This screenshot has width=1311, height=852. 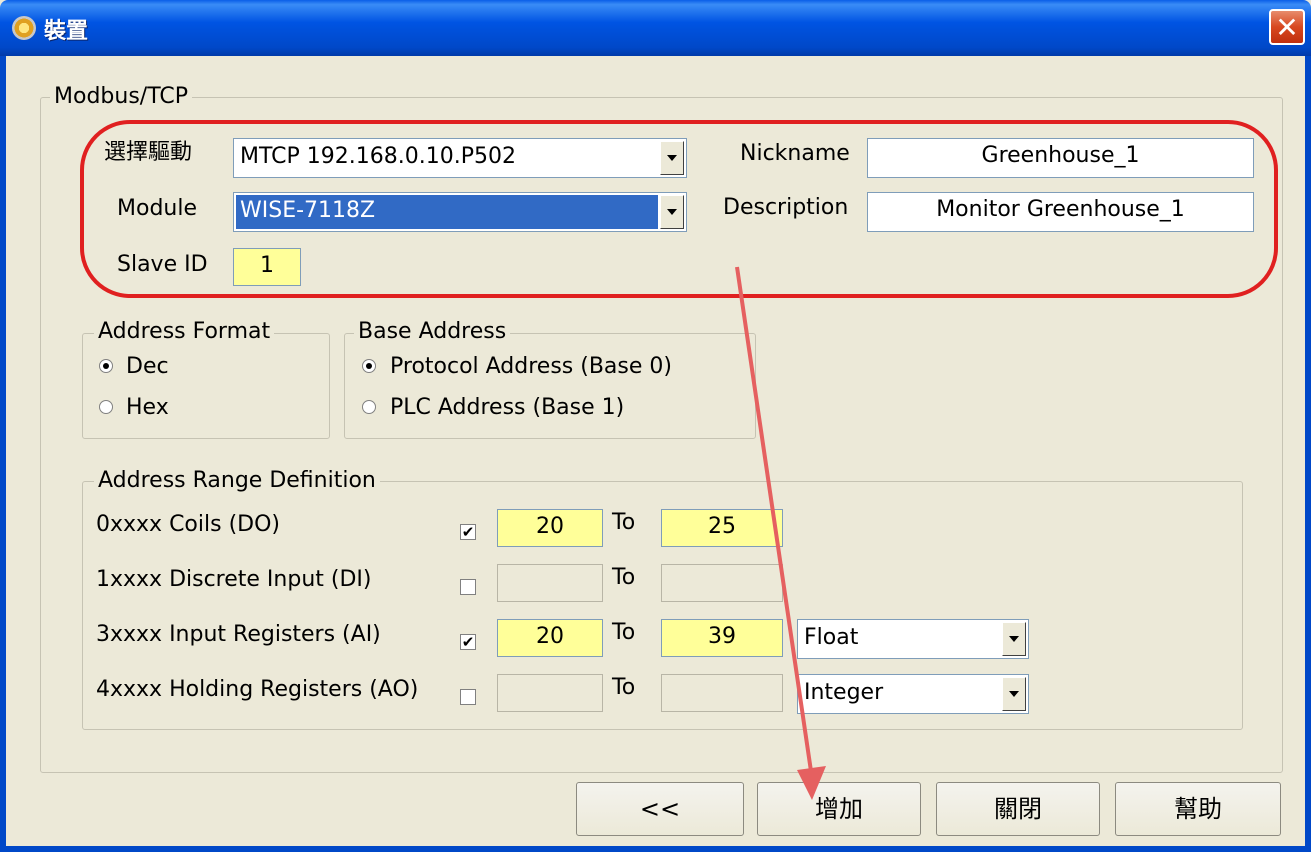 I want to click on address-range-legend: Address Range Definition, so click(x=237, y=481).